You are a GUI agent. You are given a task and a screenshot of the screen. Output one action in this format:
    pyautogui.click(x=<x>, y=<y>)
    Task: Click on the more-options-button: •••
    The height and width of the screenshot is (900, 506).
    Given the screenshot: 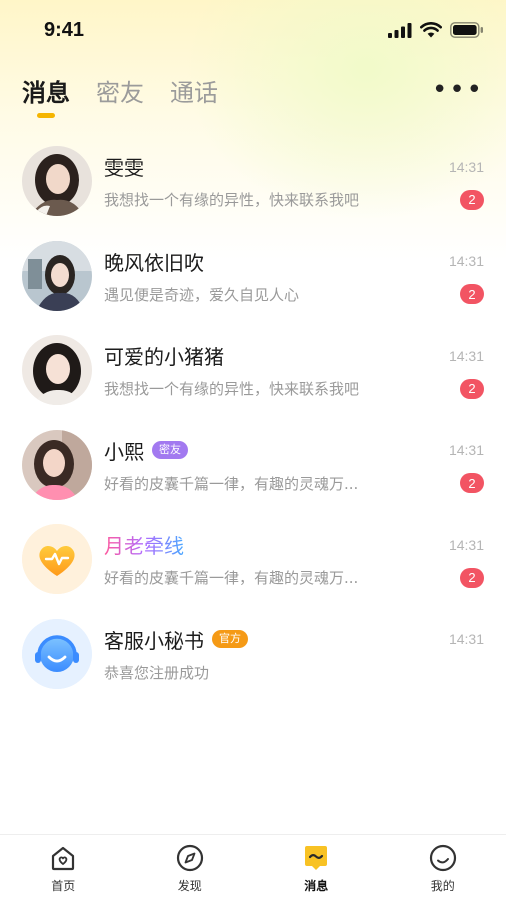 What is the action you would take?
    pyautogui.click(x=458, y=90)
    